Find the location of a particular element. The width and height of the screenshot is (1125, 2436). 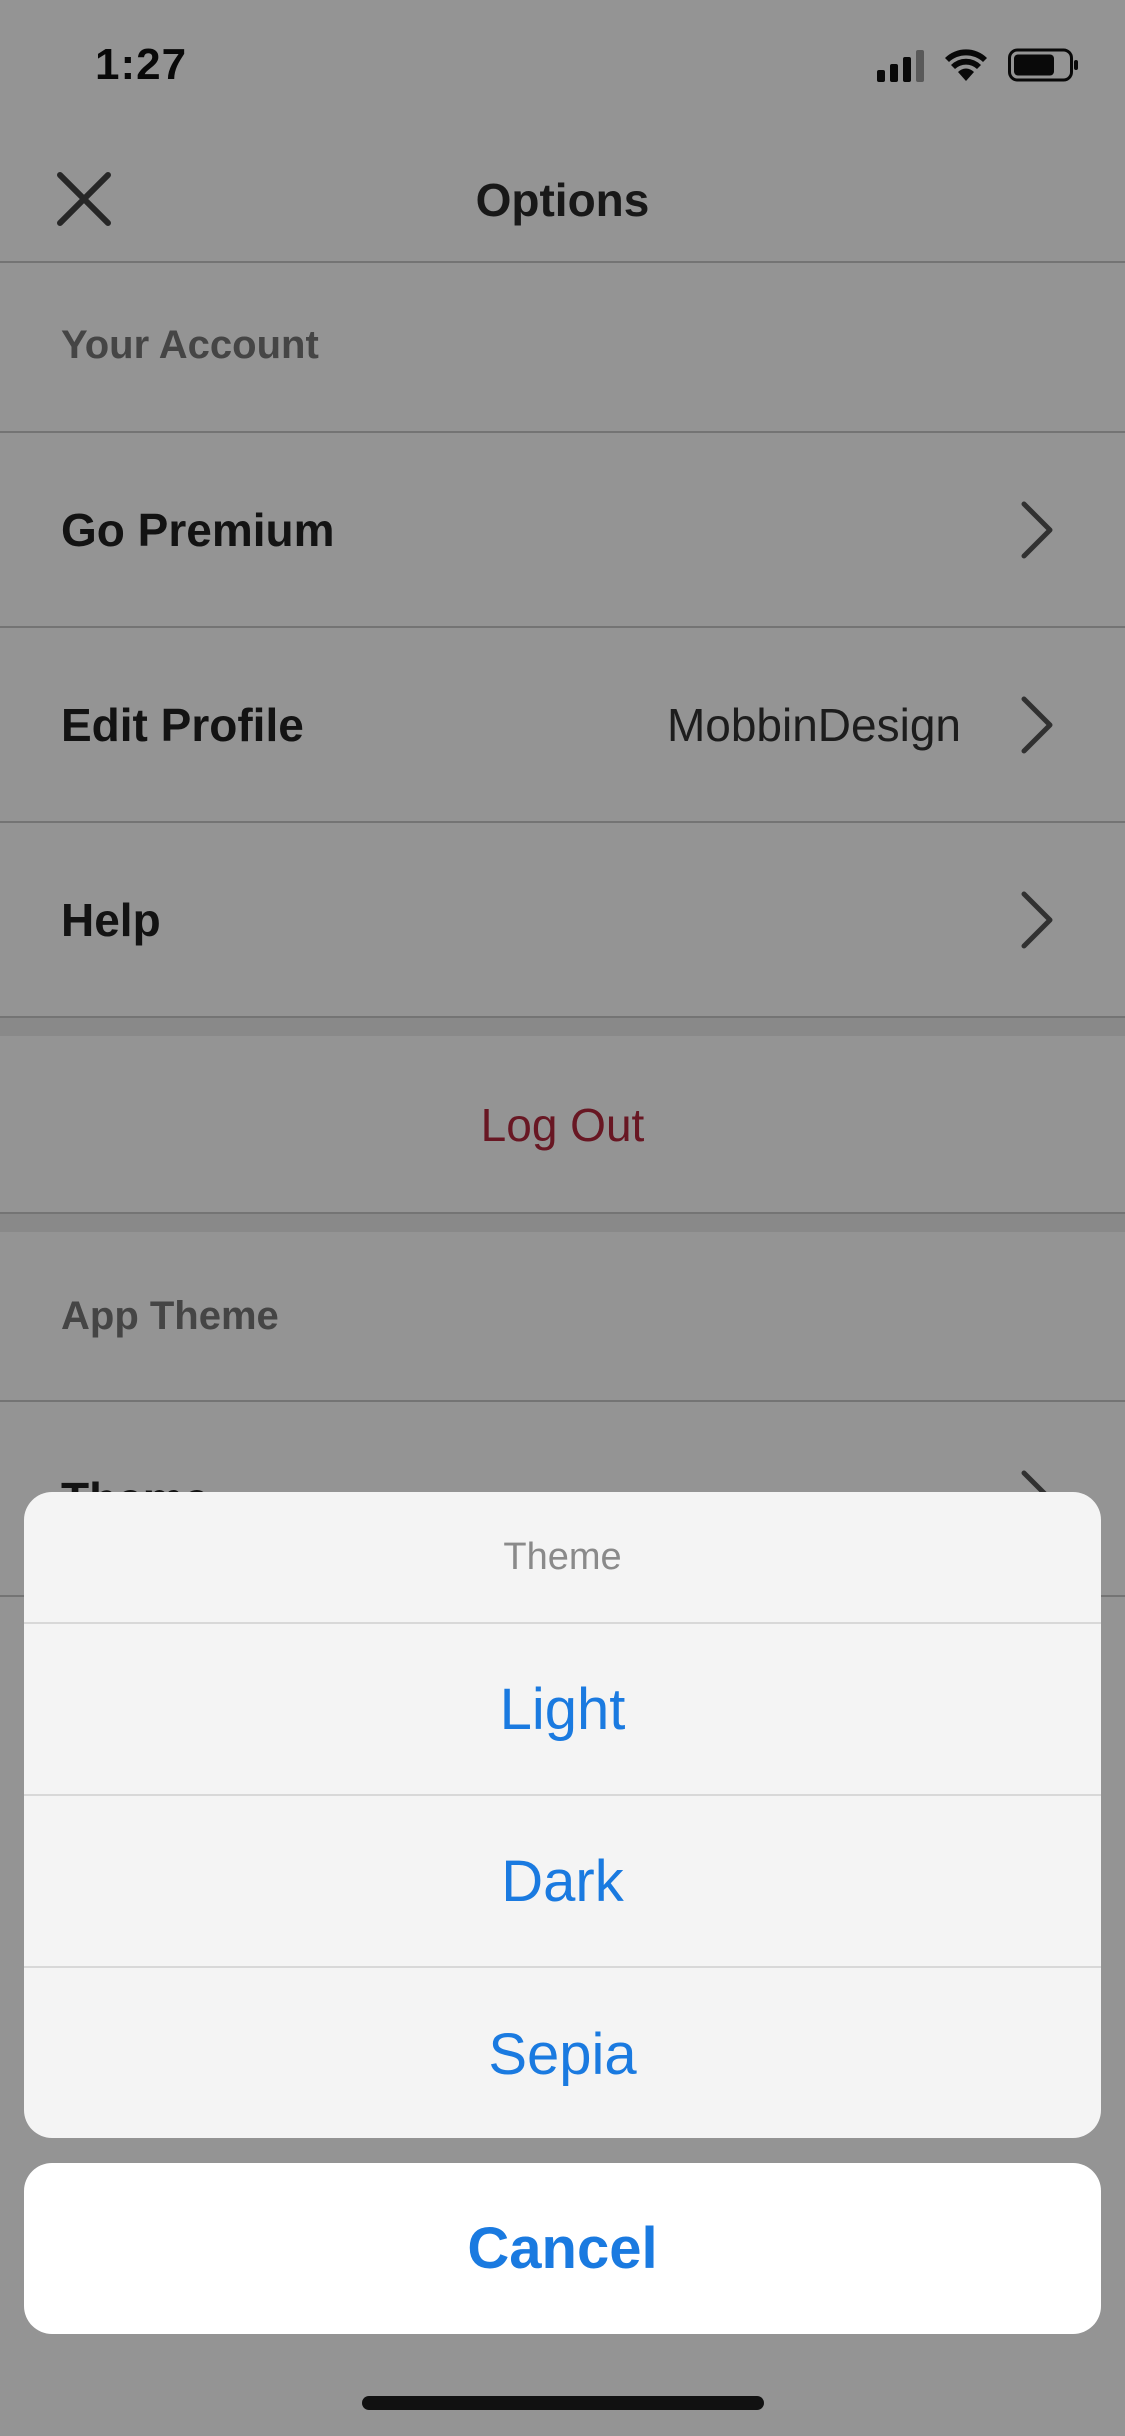

cancel-button: Cancel is located at coordinates (562, 2248).